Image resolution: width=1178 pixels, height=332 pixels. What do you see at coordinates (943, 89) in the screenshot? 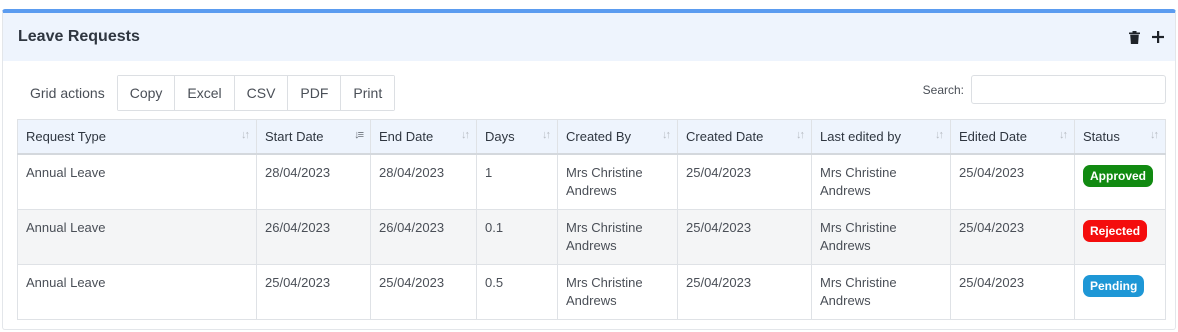
I see `search-label: Search:` at bounding box center [943, 89].